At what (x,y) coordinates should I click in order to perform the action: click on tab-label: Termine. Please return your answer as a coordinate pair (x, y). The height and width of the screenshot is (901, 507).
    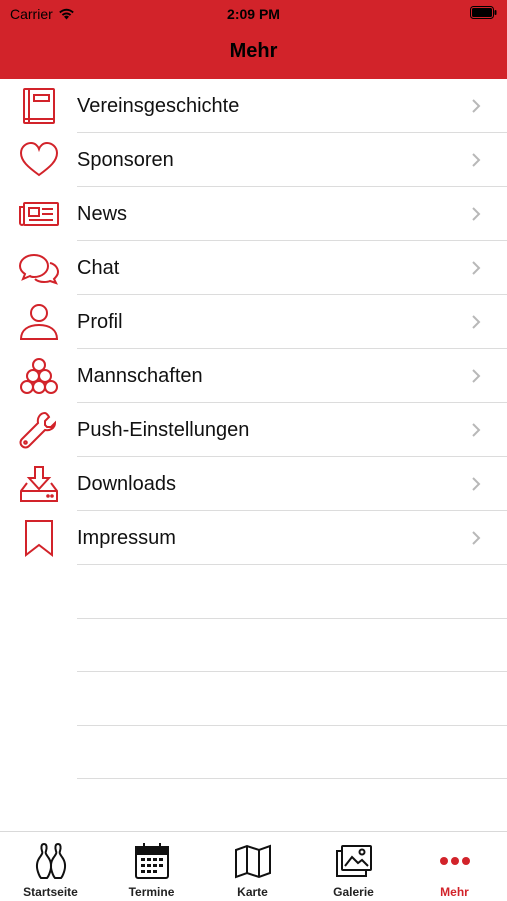
    Looking at the image, I should click on (151, 892).